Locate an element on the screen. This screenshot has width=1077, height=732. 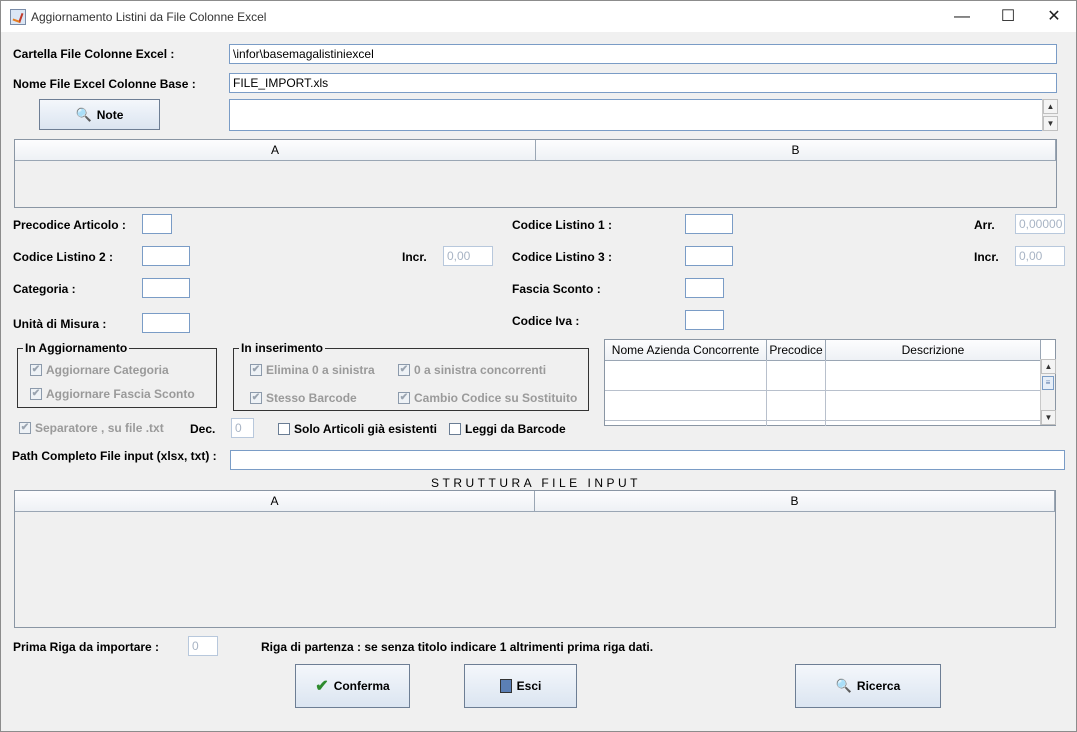
maximize-button: ☐ is located at coordinates (1008, 16).